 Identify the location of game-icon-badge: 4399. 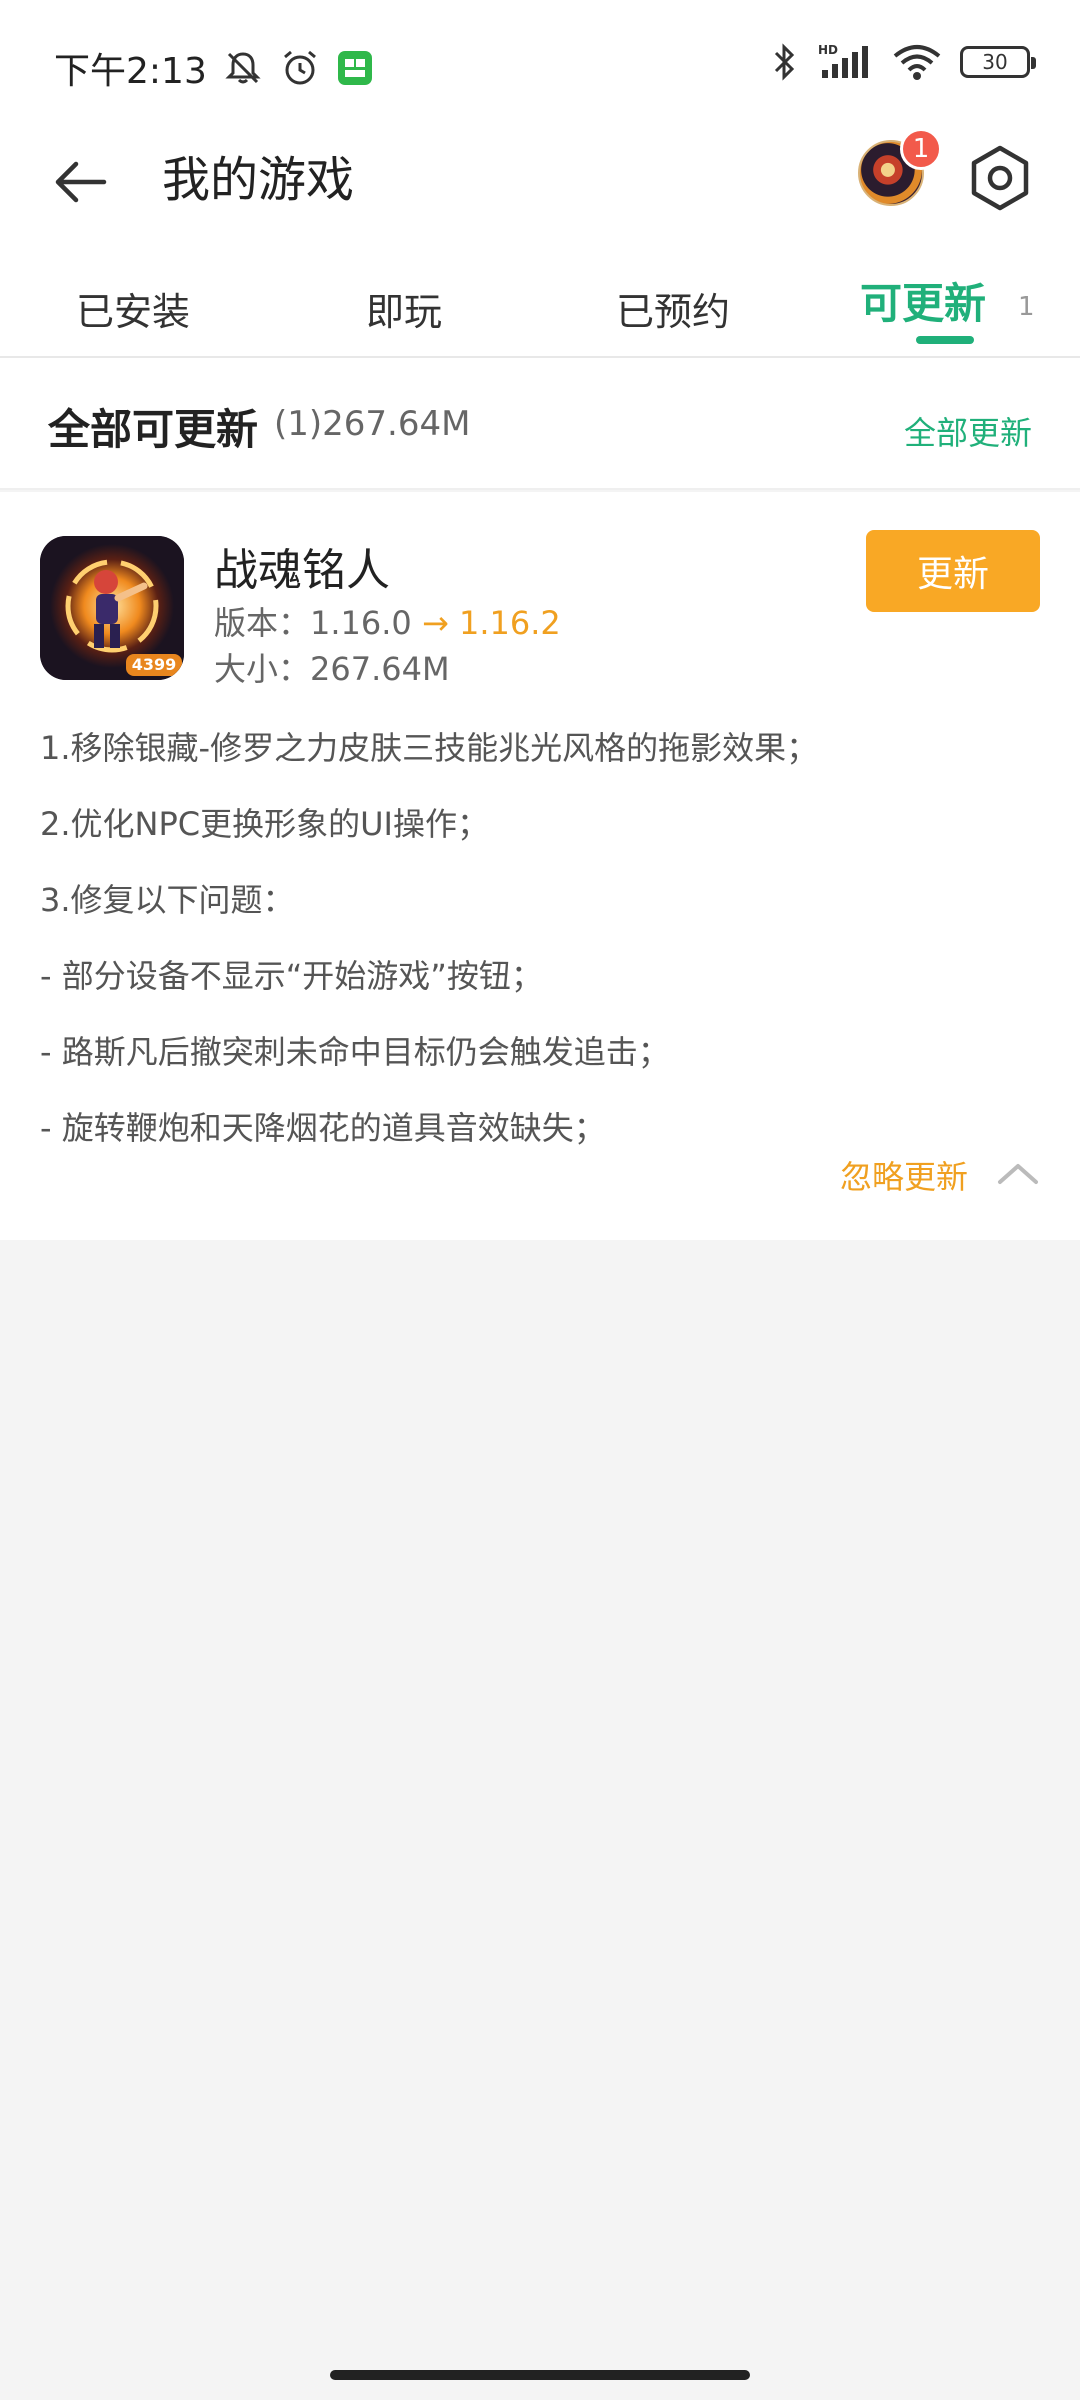
(154, 664).